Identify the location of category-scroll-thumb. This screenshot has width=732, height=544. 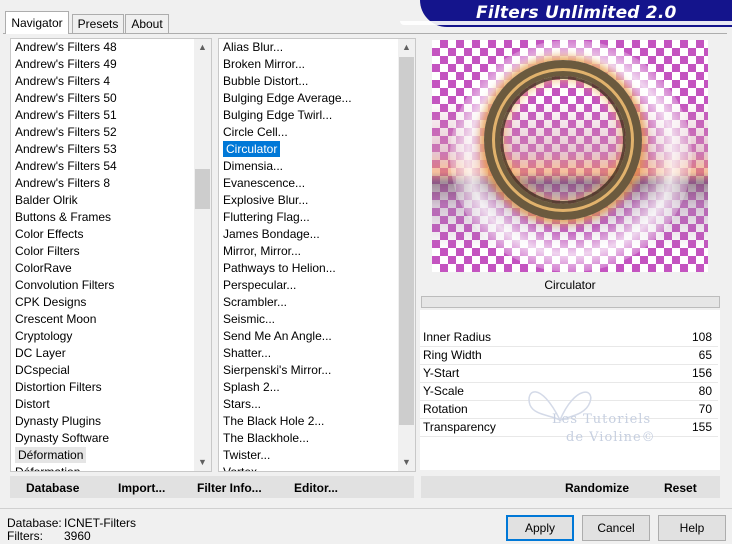
(202, 189).